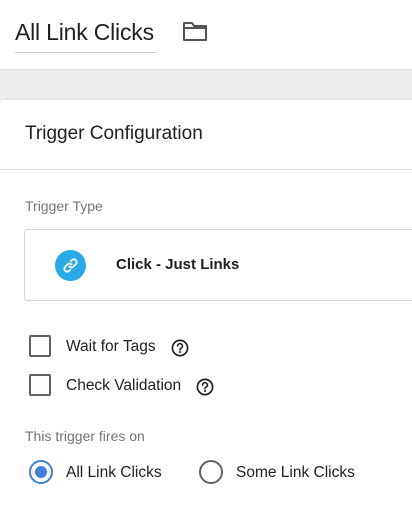  Describe the element at coordinates (178, 264) in the screenshot. I see `trigger-type-value: Click - Just Links` at that location.